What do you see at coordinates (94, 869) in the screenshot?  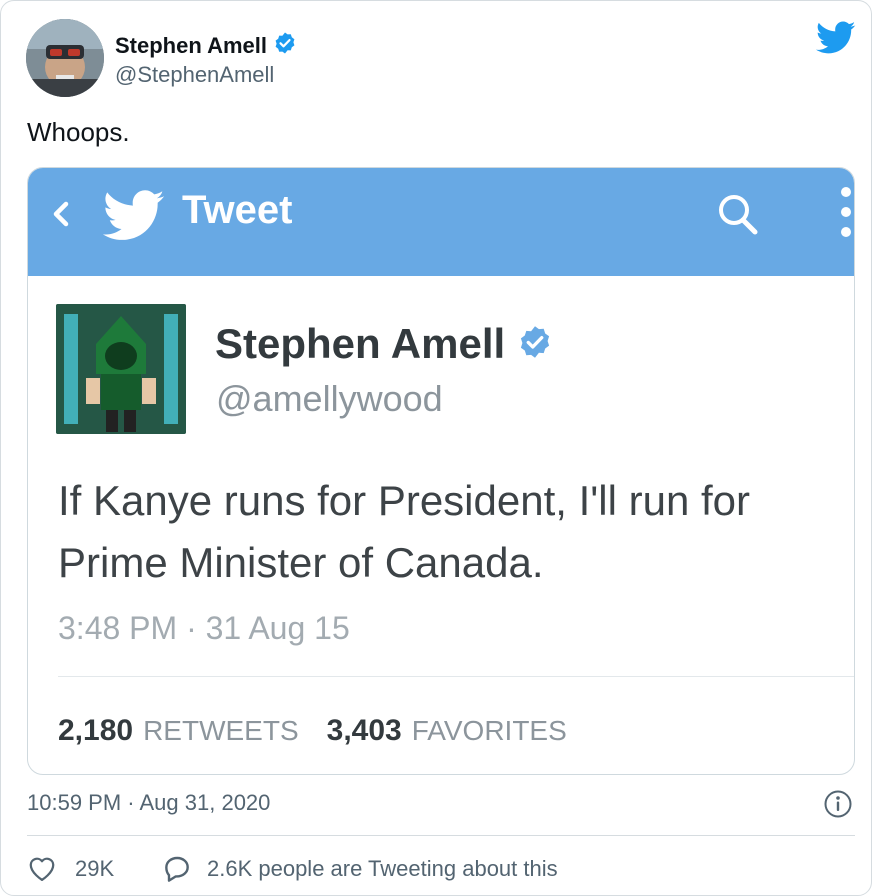 I see `like-count: 29K` at bounding box center [94, 869].